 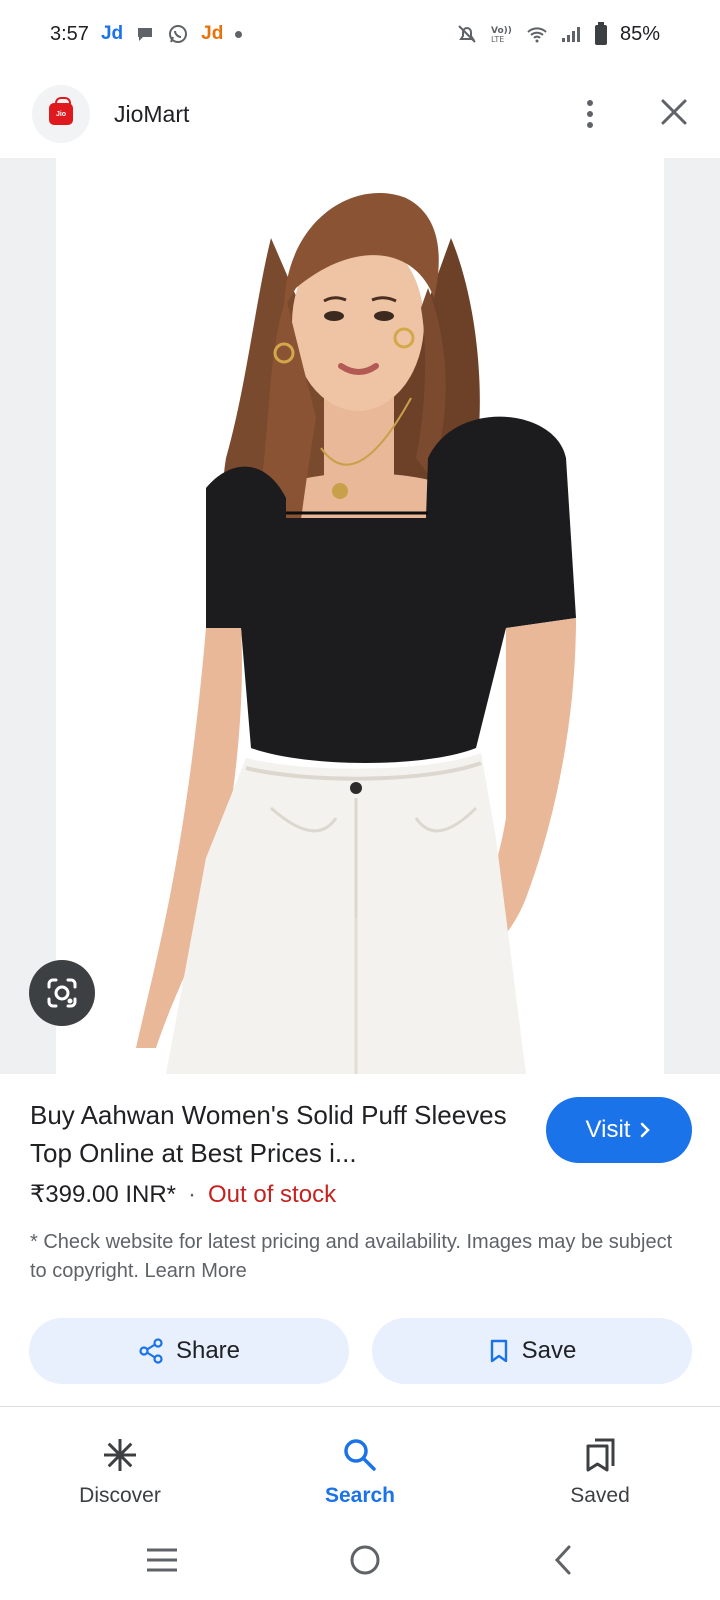 I want to click on mute-bell-icon, so click(x=467, y=34).